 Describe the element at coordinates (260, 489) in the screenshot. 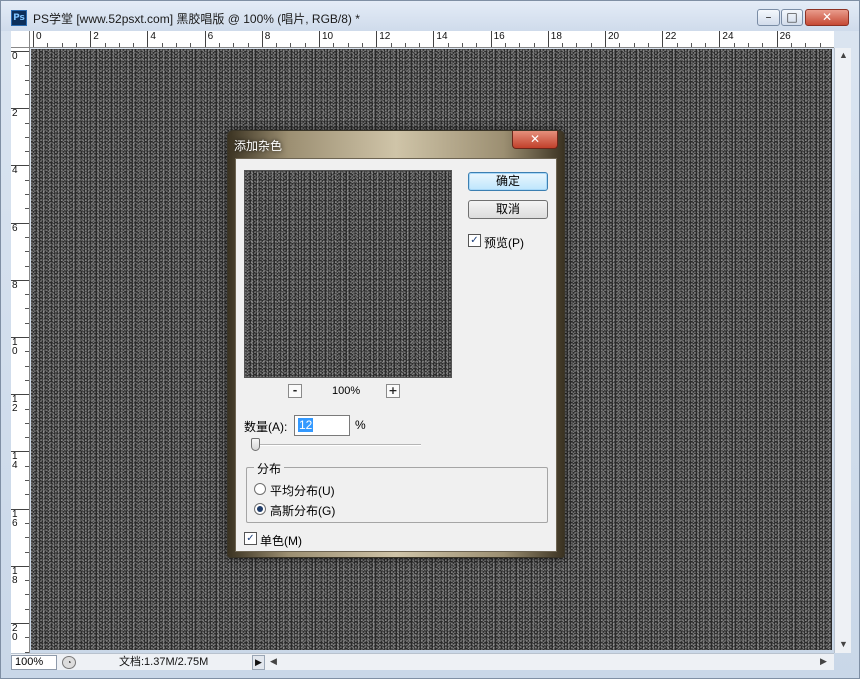

I see `uniform-radio` at that location.